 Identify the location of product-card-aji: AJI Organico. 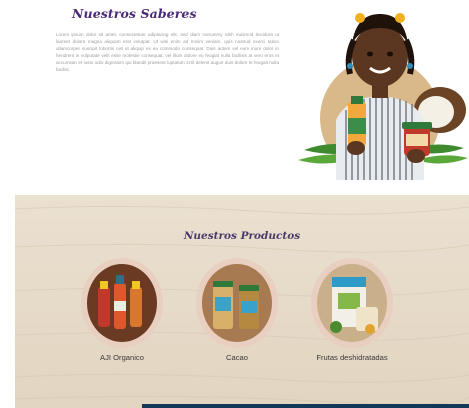
(122, 309).